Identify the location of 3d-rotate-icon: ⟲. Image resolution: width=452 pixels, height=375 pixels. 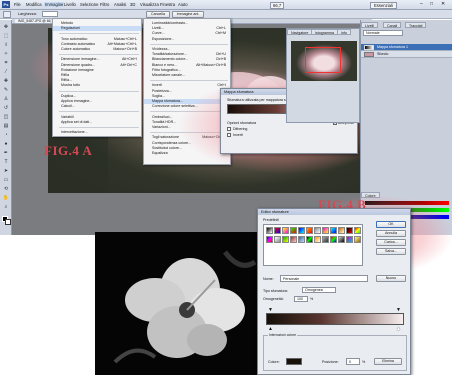
(6, 189).